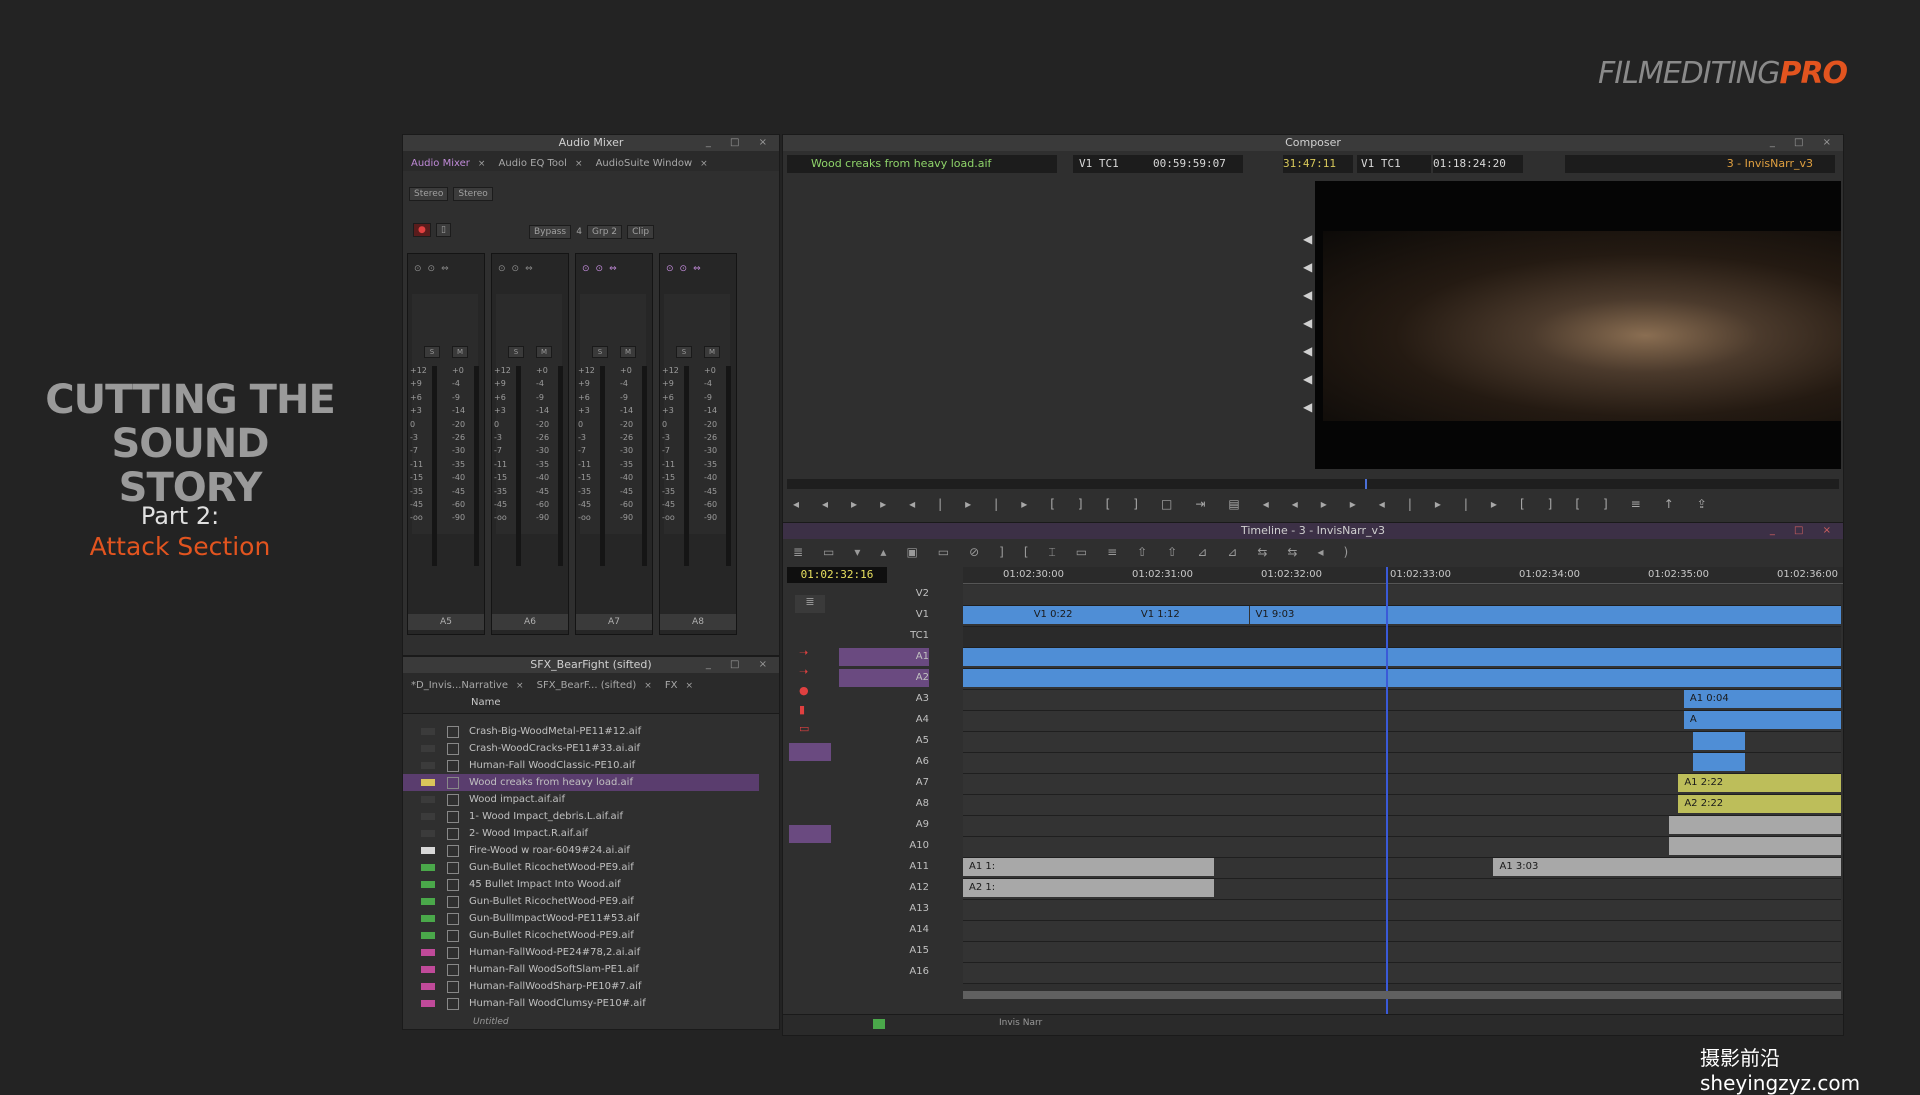  What do you see at coordinates (912, 804) in the screenshot?
I see `track-label-a8: A8` at bounding box center [912, 804].